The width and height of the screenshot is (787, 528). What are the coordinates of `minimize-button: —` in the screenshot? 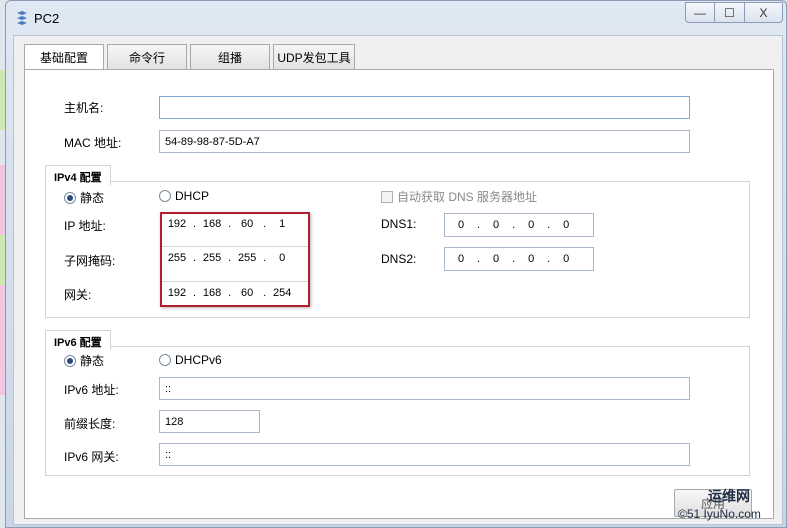 It's located at (700, 12).